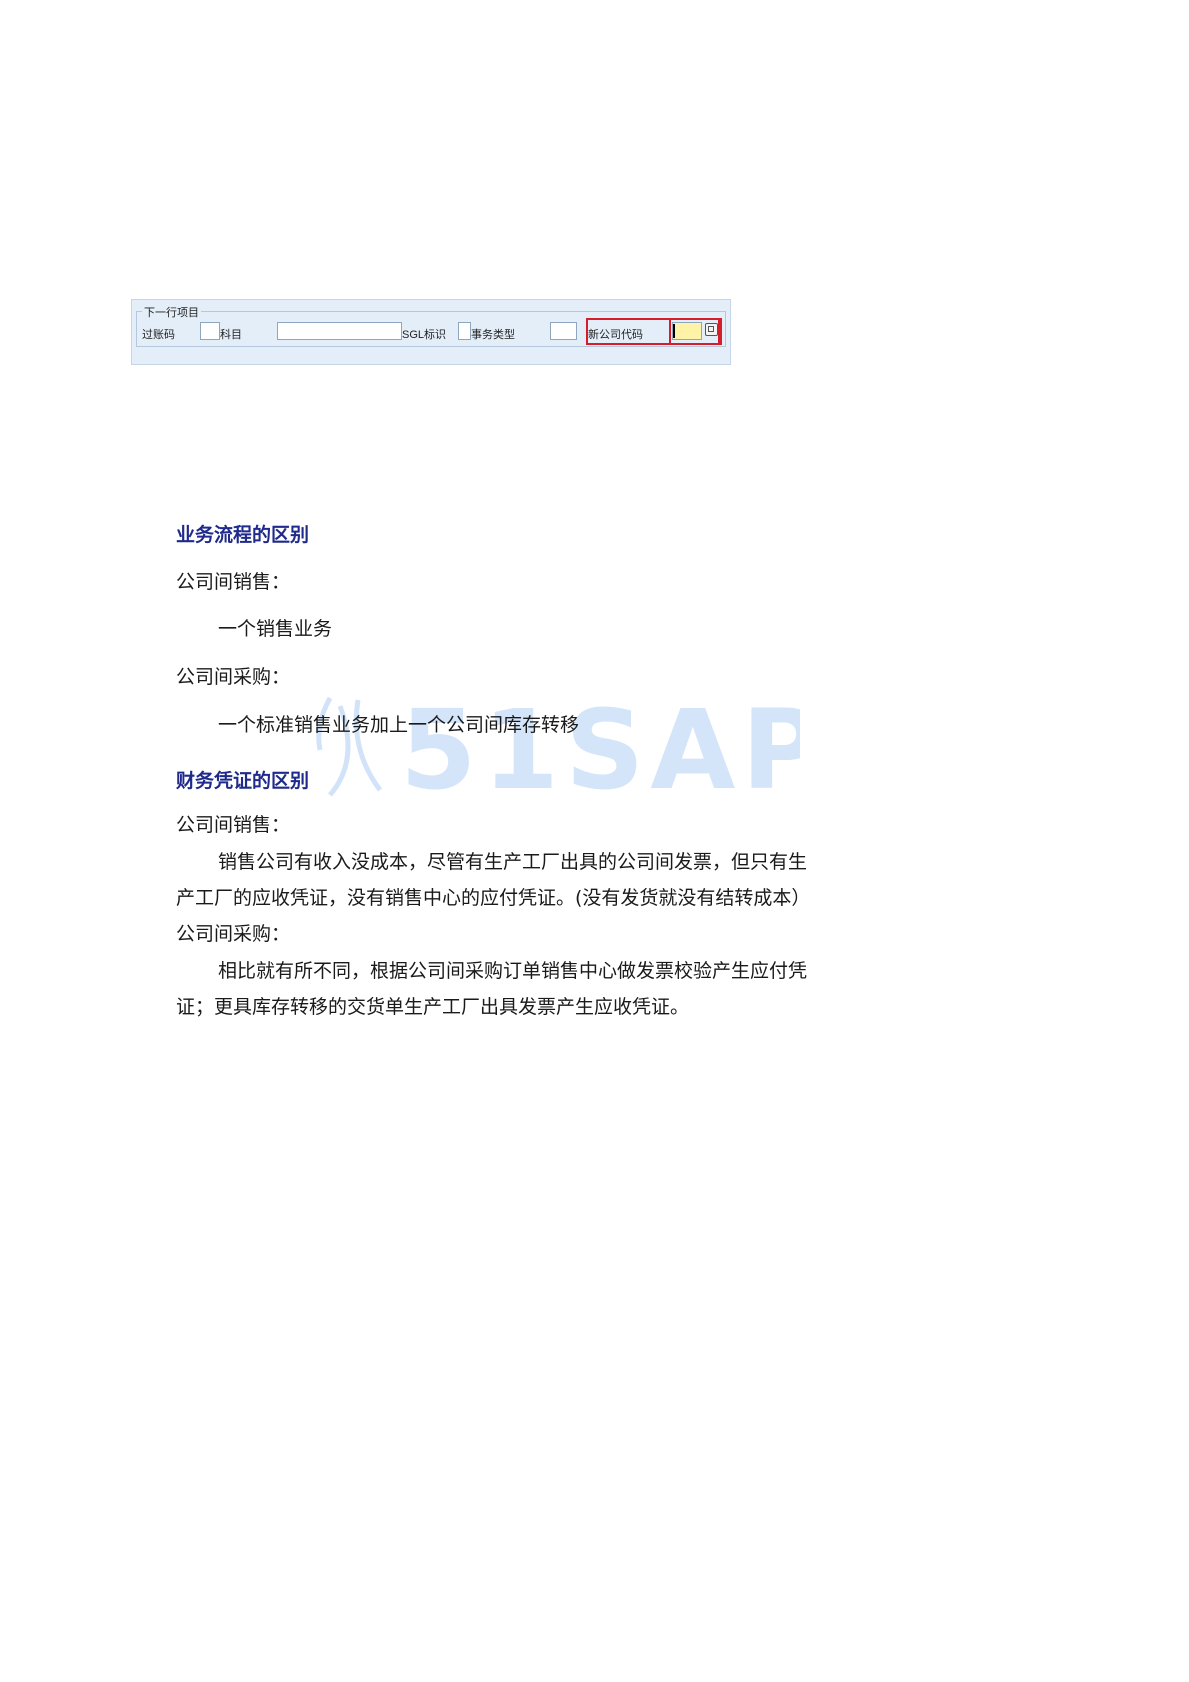 The height and width of the screenshot is (1682, 1189). I want to click on new-company-code-label: 新公司代码, so click(615, 335).